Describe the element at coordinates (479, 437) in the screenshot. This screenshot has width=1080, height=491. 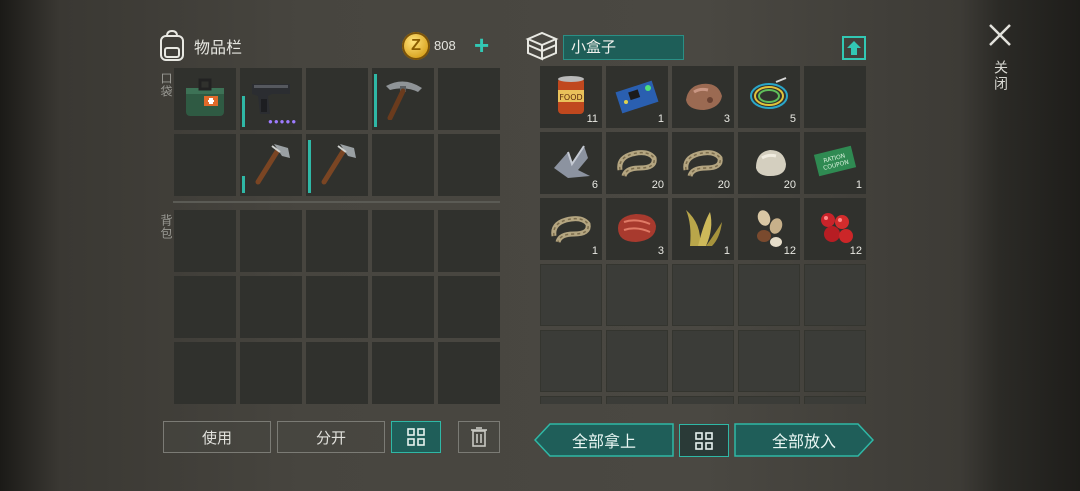
I see `discard-button` at that location.